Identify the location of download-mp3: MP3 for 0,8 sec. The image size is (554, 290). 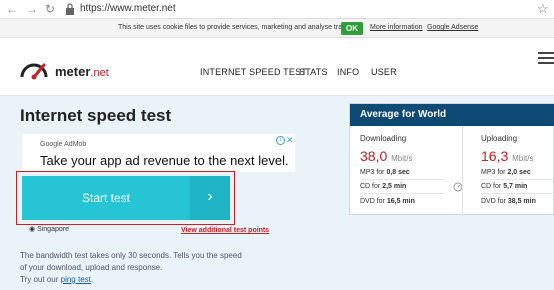
(385, 172).